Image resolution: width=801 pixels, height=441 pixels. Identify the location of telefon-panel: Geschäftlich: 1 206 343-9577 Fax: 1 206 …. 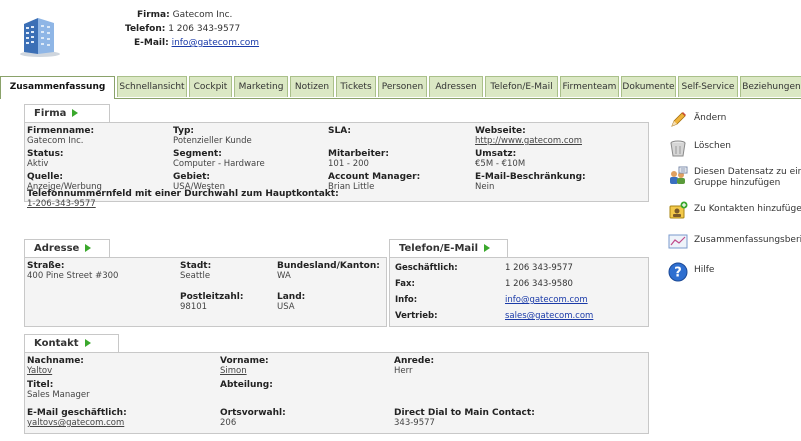
(519, 292).